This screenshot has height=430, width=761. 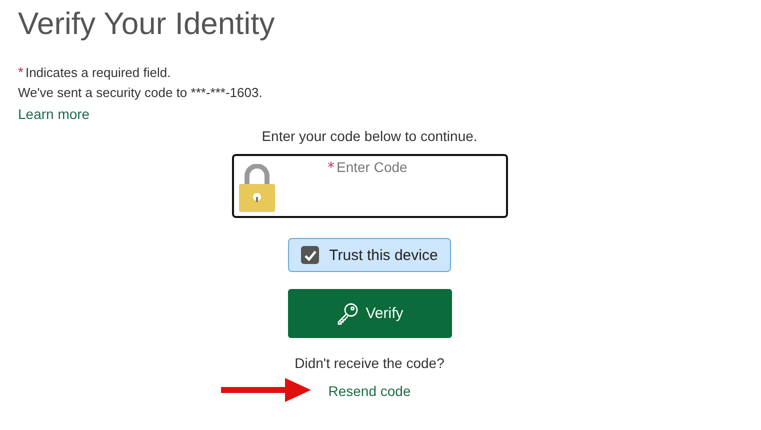 What do you see at coordinates (369, 391) in the screenshot?
I see `resend-code-link: Resend code` at bounding box center [369, 391].